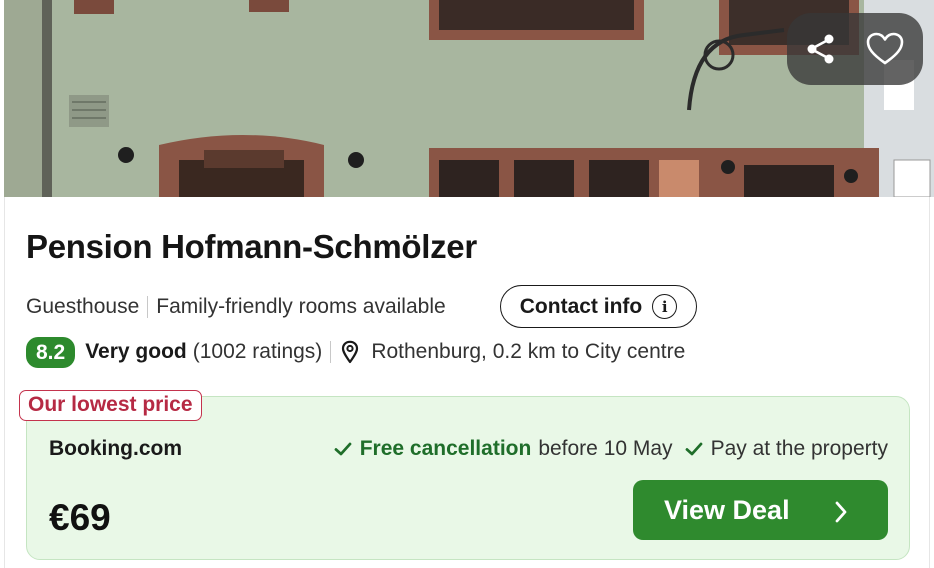 This screenshot has width=934, height=568. Describe the element at coordinates (445, 448) in the screenshot. I see `perk-1-strong: Free cancellation` at that location.